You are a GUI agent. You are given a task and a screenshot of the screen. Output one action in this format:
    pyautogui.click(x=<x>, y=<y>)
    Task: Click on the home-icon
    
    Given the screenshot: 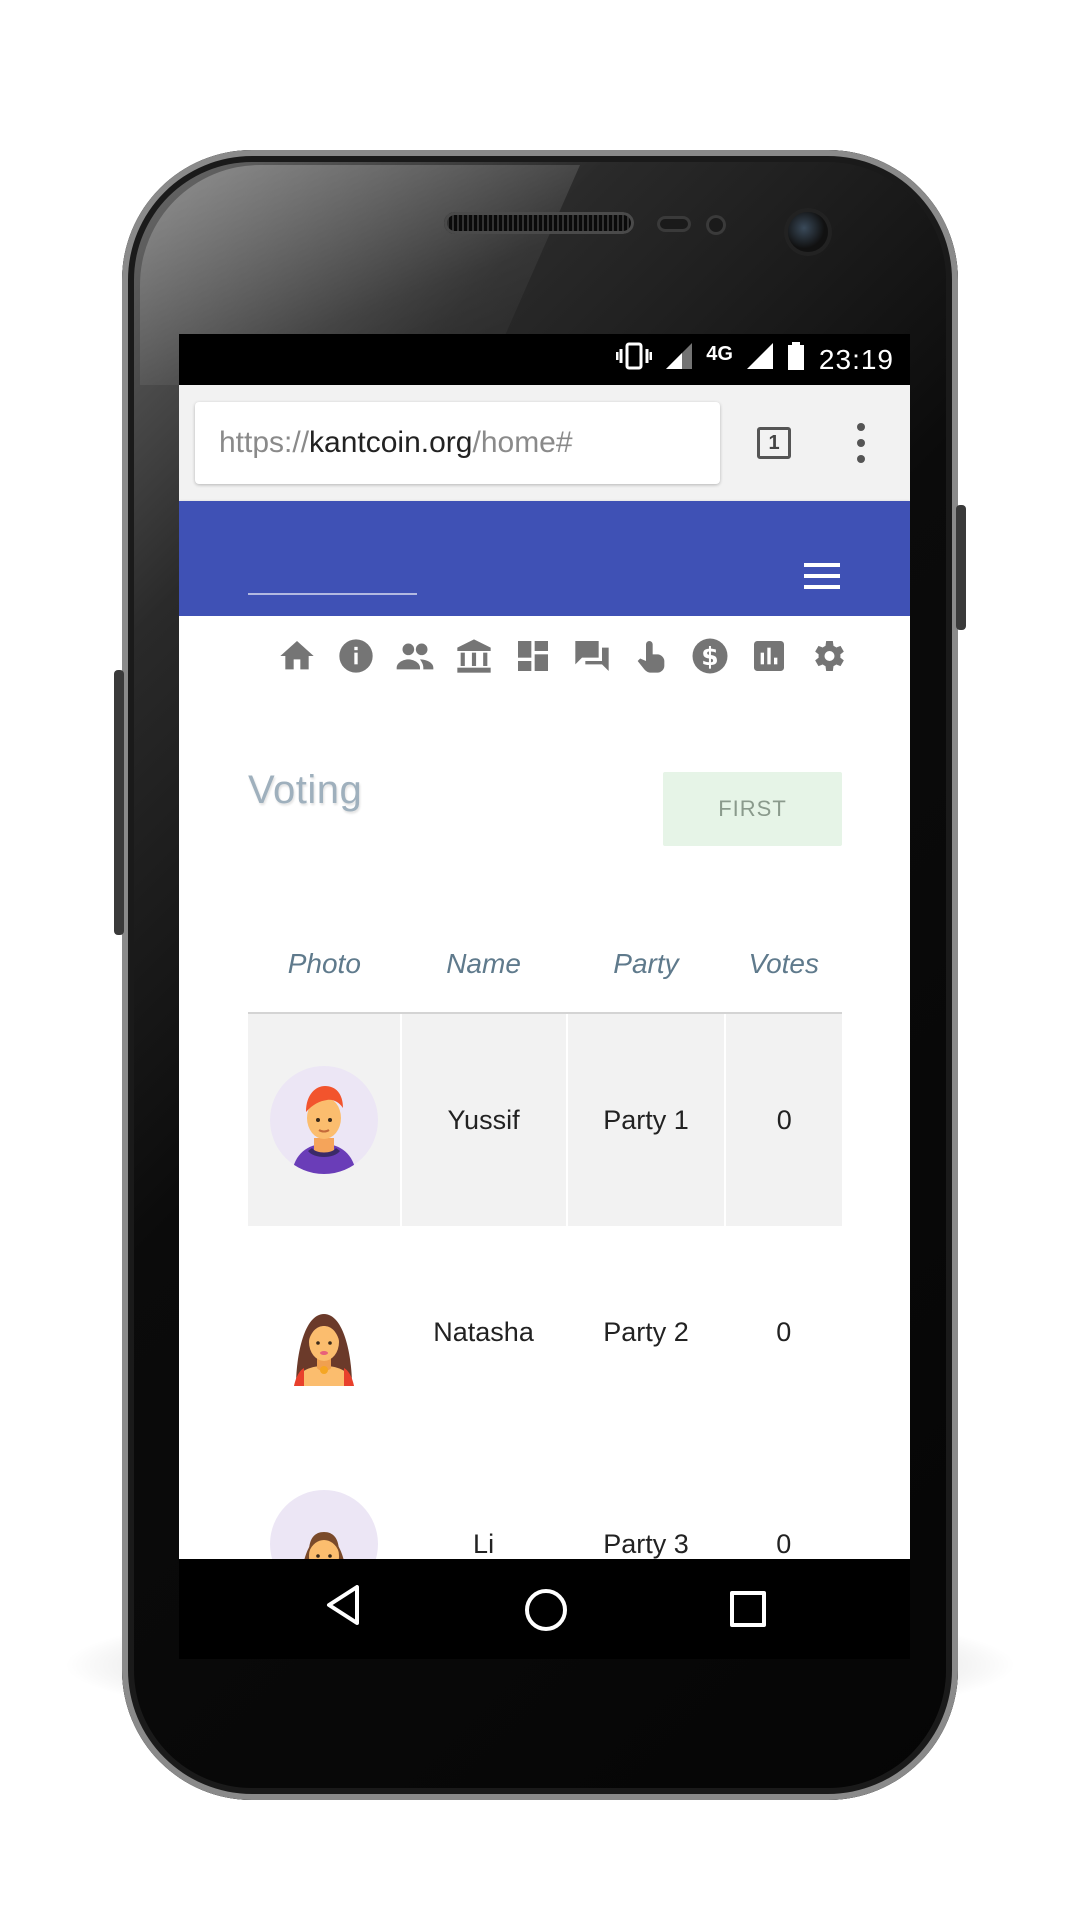 What is the action you would take?
    pyautogui.click(x=297, y=656)
    